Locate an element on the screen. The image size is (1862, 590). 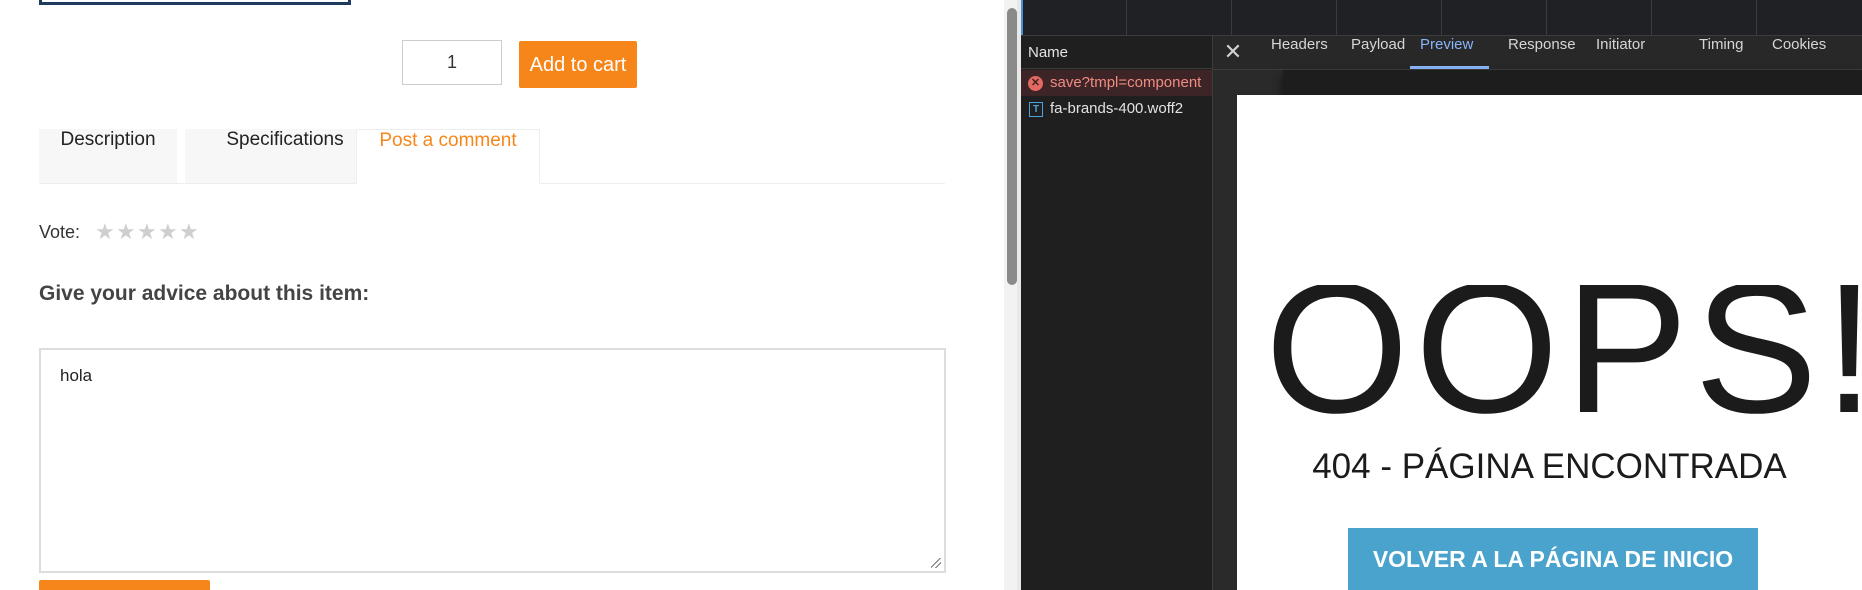
error-icon: ✕ is located at coordinates (1035, 83).